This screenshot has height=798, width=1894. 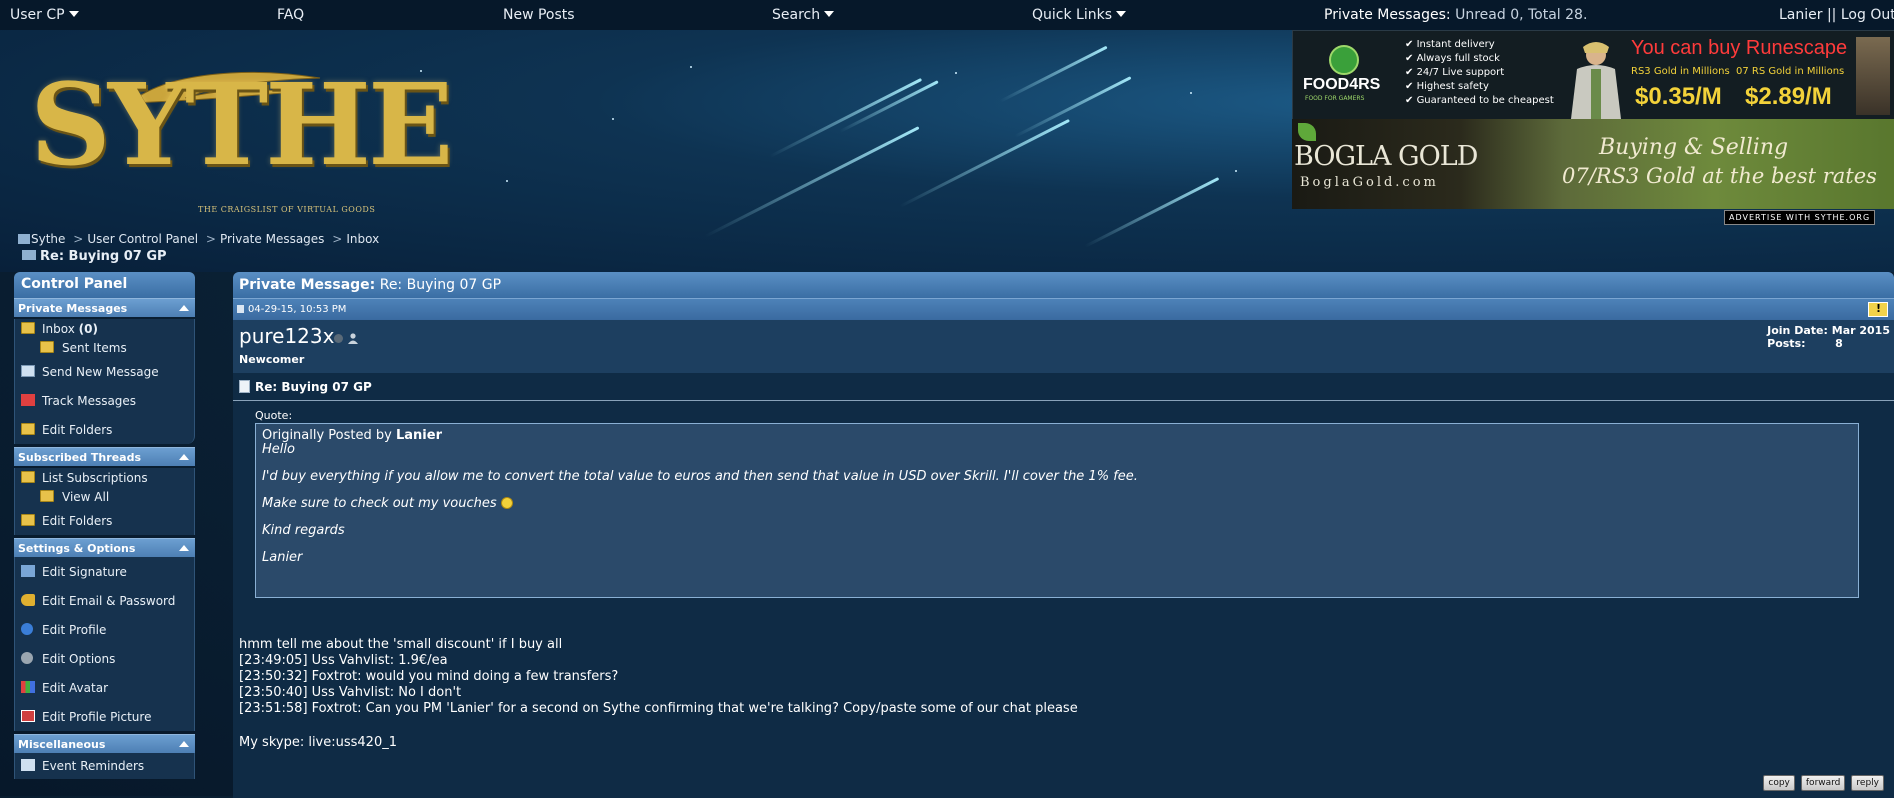 I want to click on quick-links-menu: Quick Links, so click(x=1079, y=15).